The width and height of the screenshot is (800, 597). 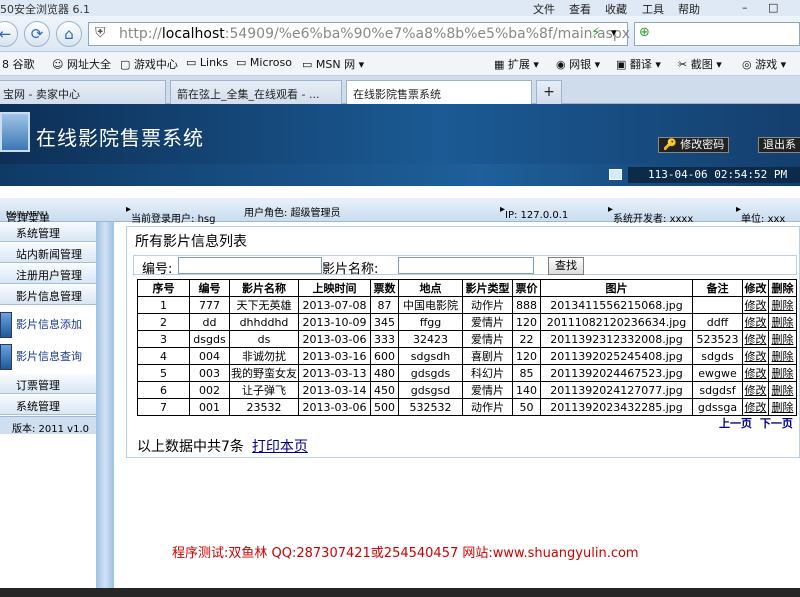 I want to click on table-cell: dd, so click(x=209, y=322).